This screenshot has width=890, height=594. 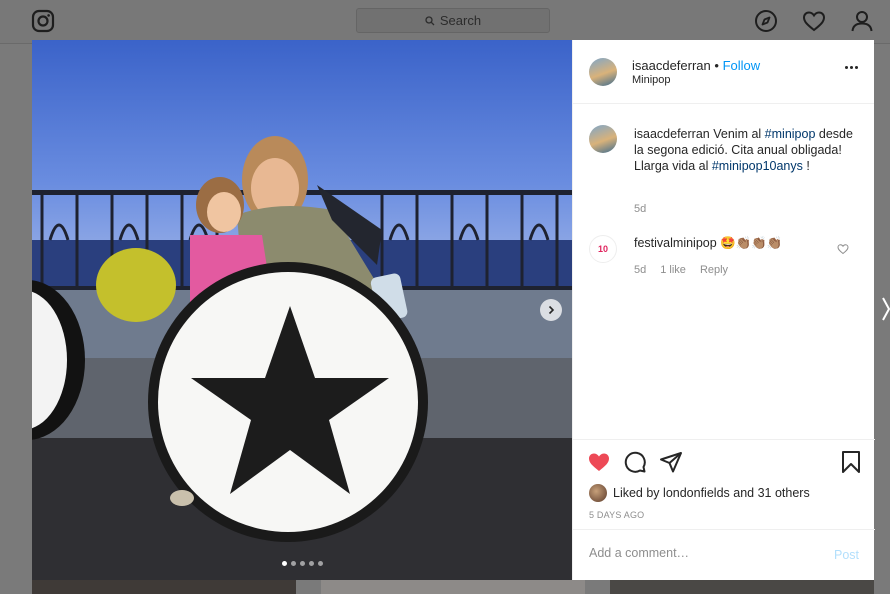 I want to click on liked-by-label: Liked by, so click(x=636, y=493).